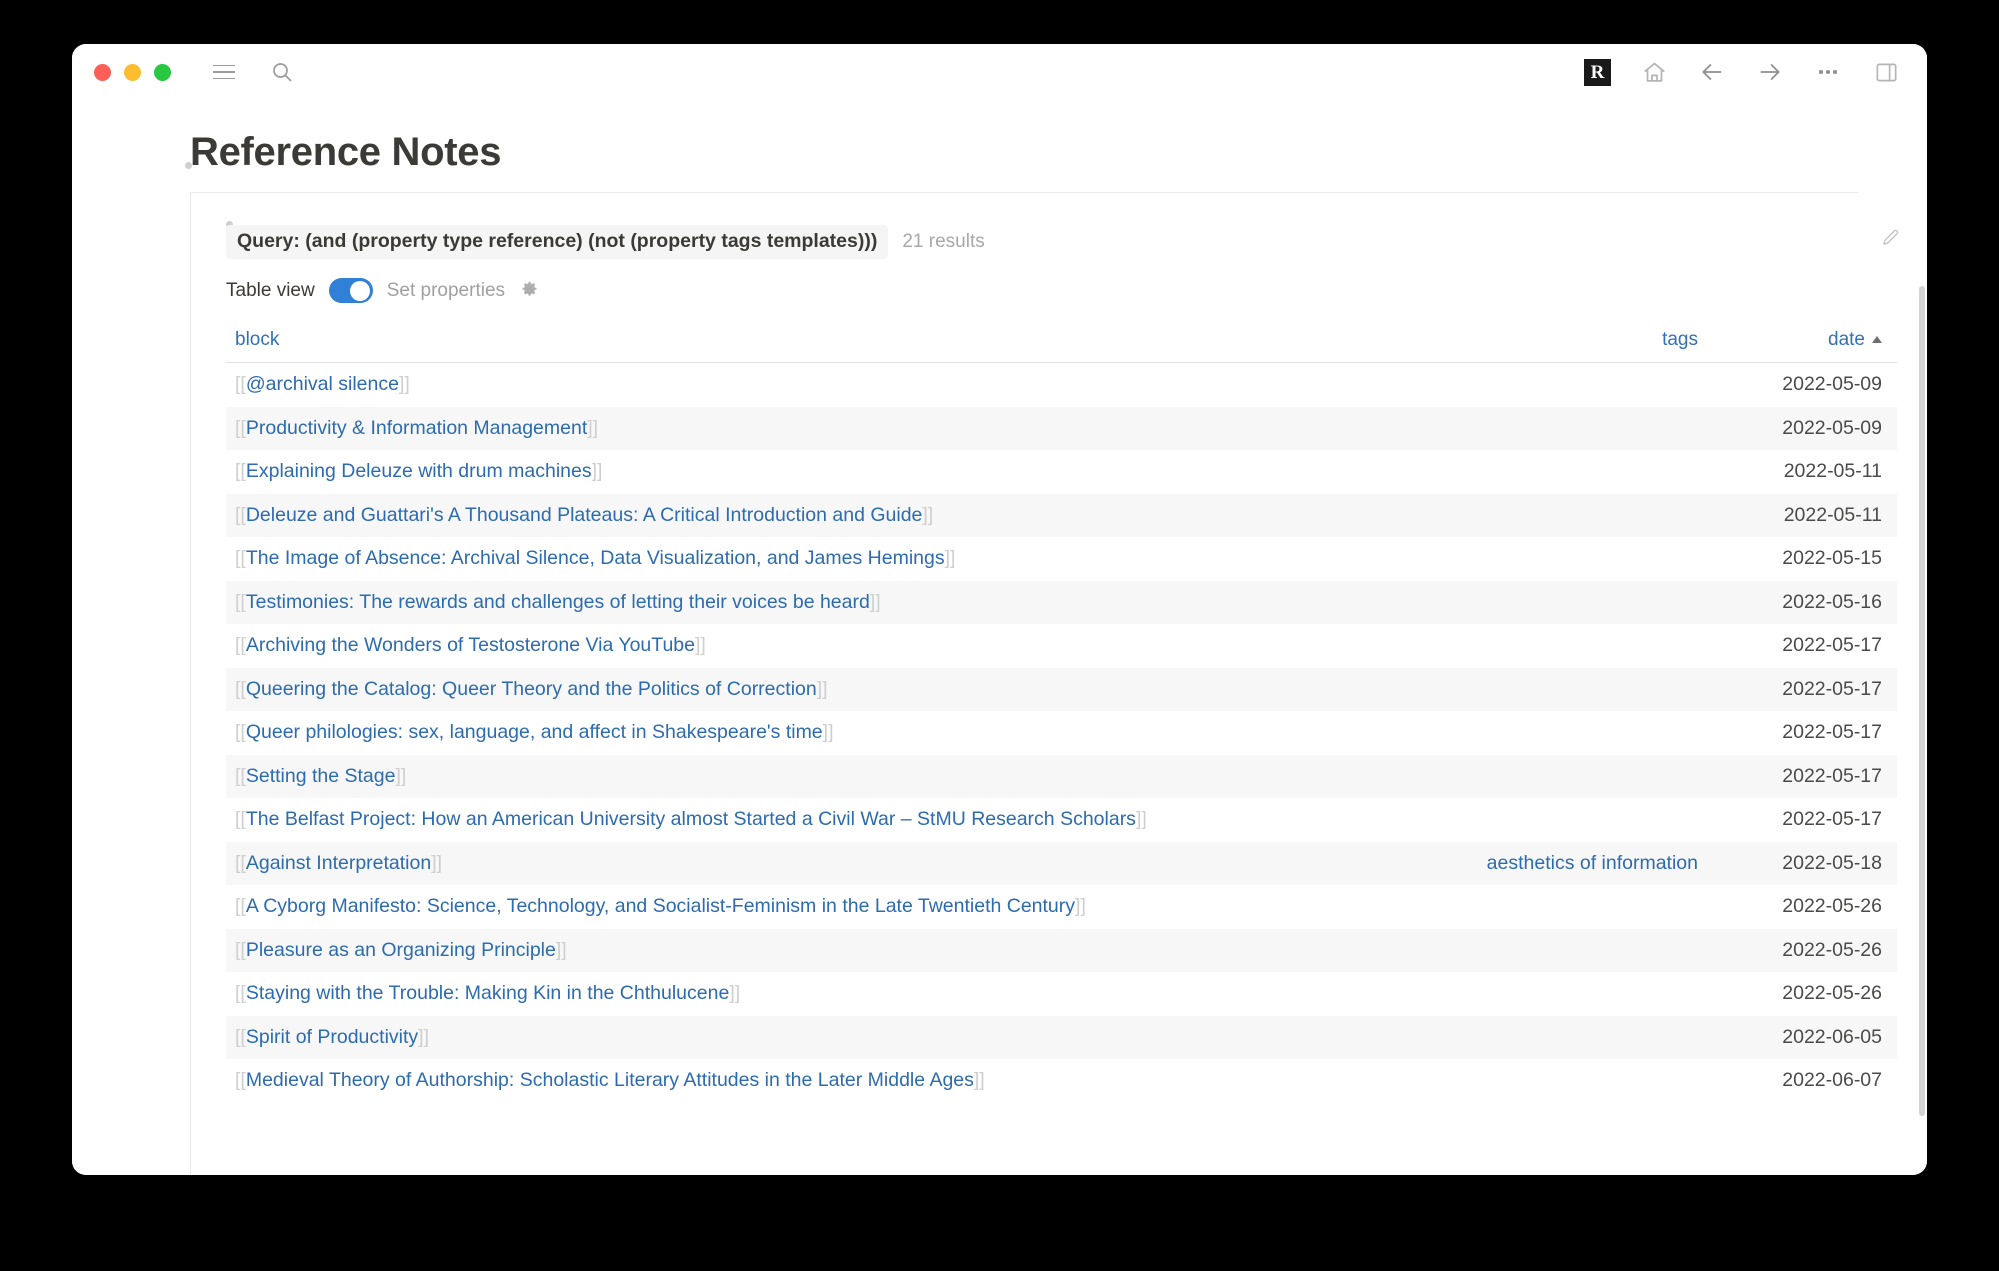  What do you see at coordinates (1832, 514) in the screenshot?
I see `table-cell-date: 2022-05-11` at bounding box center [1832, 514].